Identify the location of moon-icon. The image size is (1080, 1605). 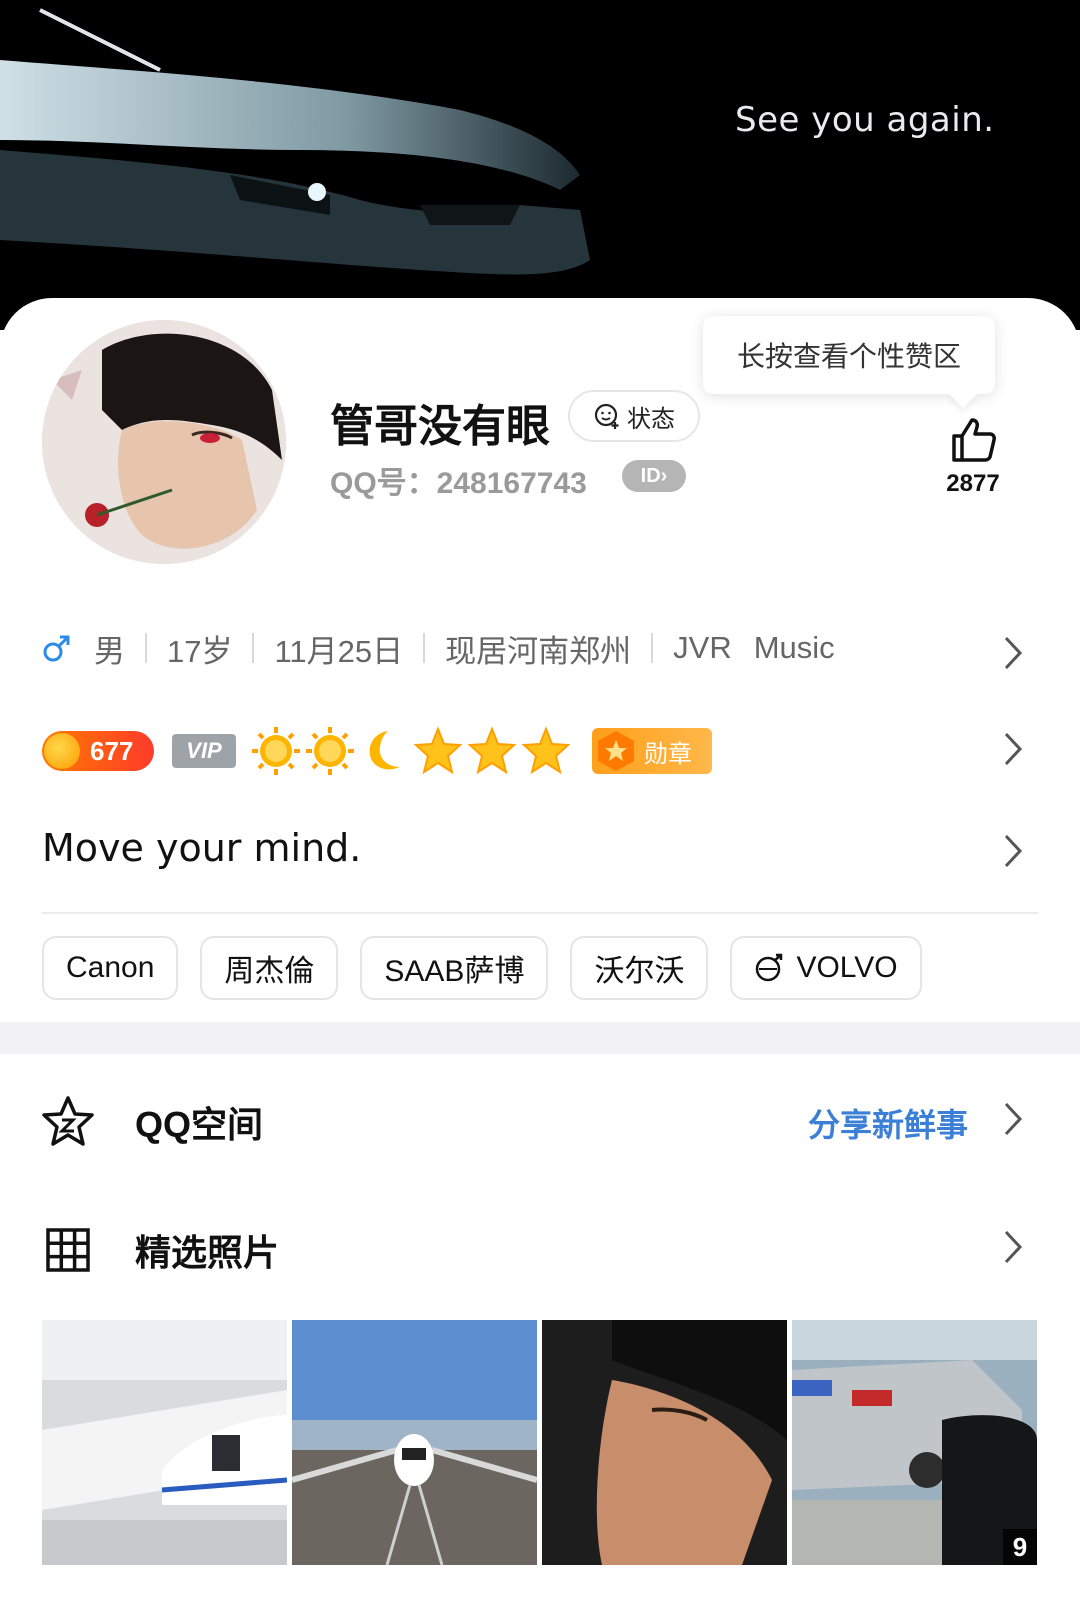
(384, 750).